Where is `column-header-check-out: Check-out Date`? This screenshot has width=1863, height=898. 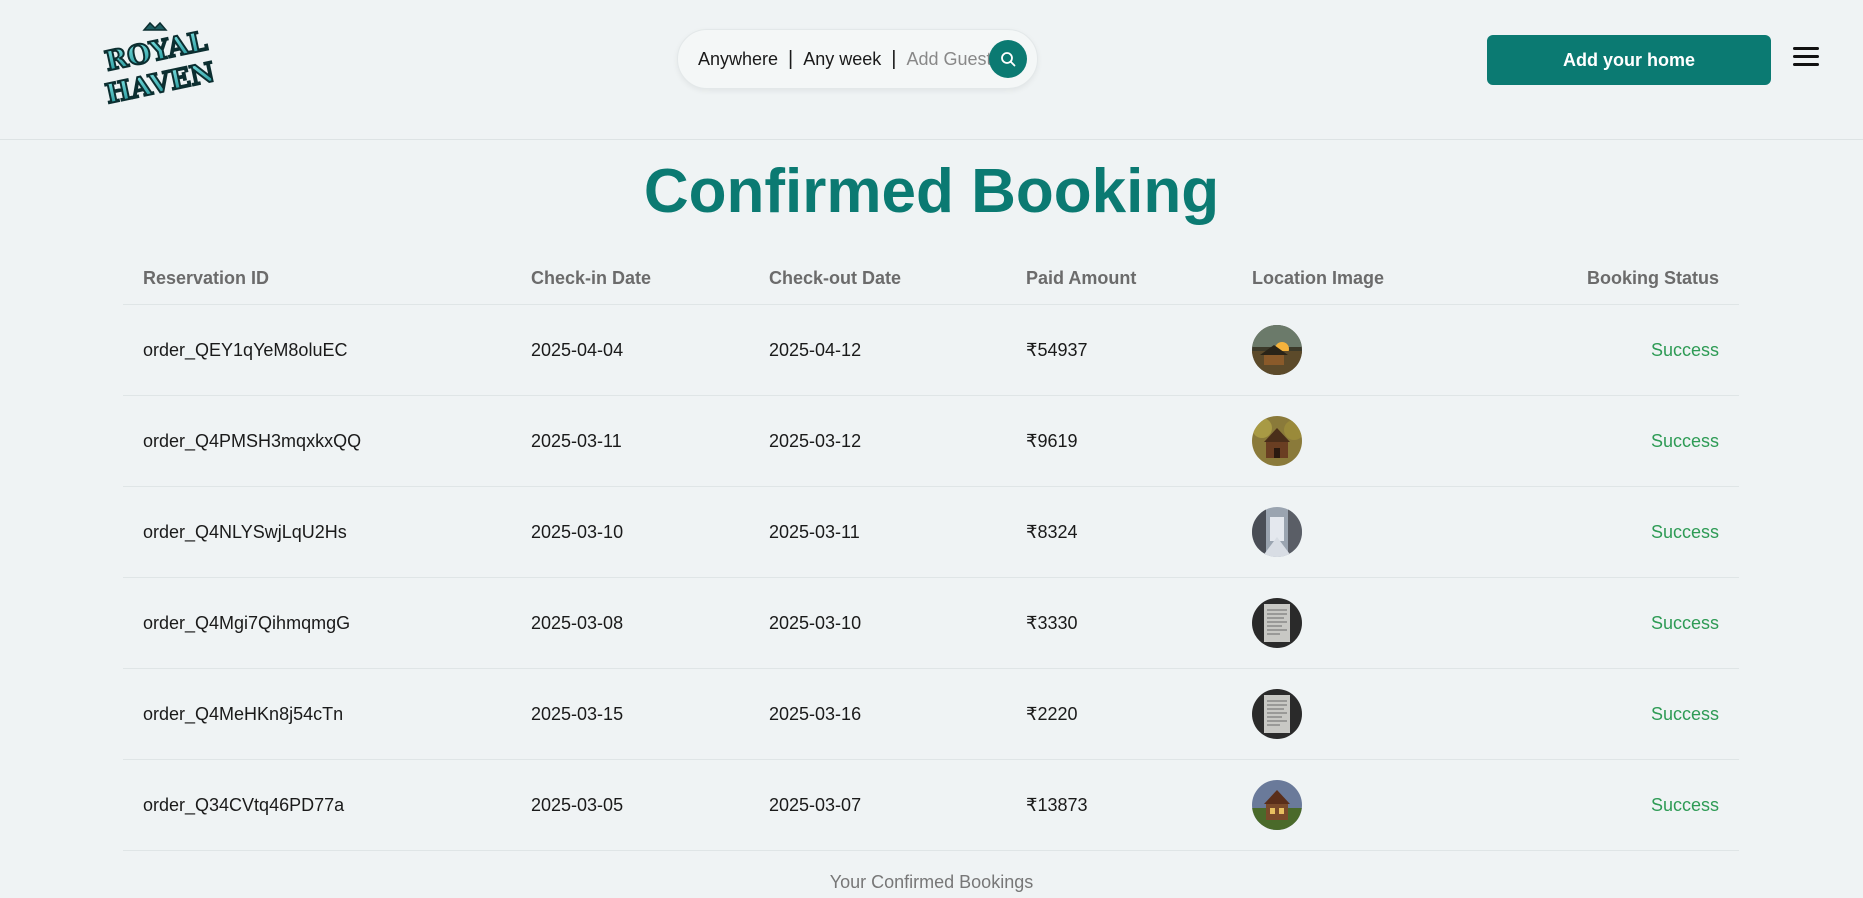
column-header-check-out: Check-out Date is located at coordinates (835, 278).